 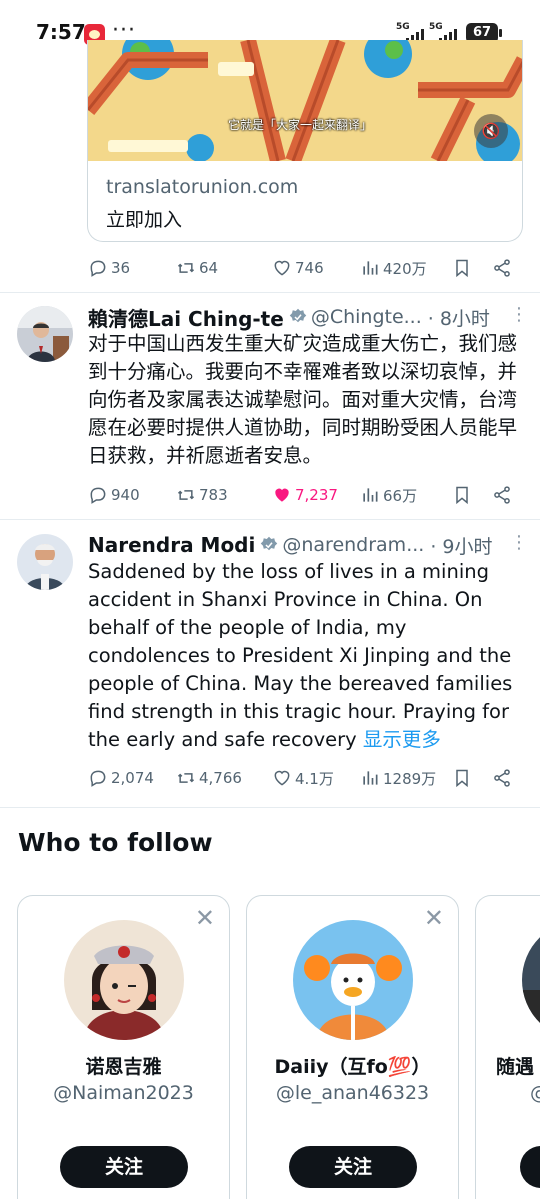 I want to click on like-count: 746, so click(x=309, y=268).